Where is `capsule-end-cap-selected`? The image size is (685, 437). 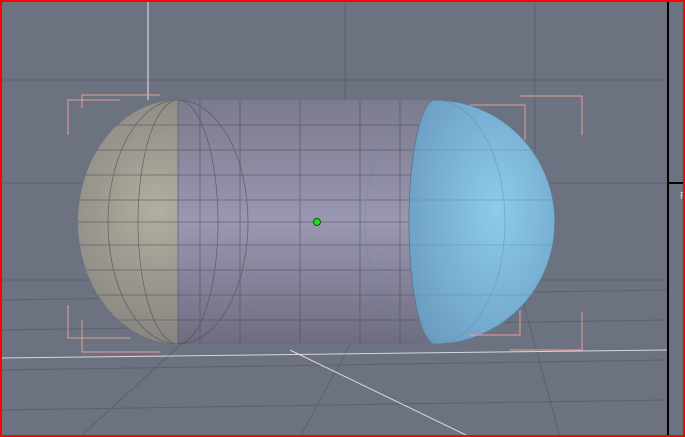
capsule-end-cap-selected is located at coordinates (482, 222).